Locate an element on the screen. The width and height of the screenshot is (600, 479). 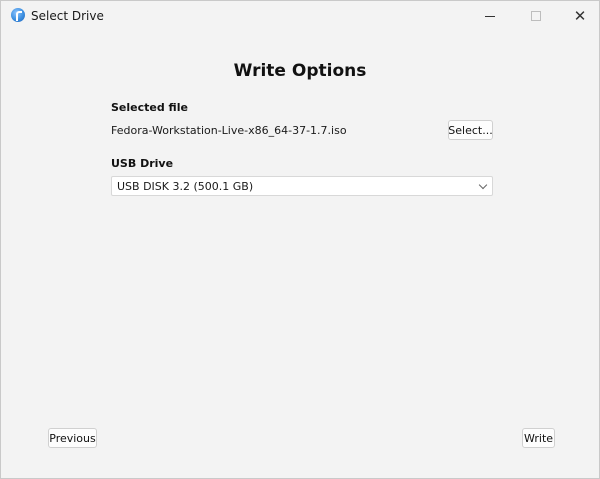
minimize-icon is located at coordinates (490, 16).